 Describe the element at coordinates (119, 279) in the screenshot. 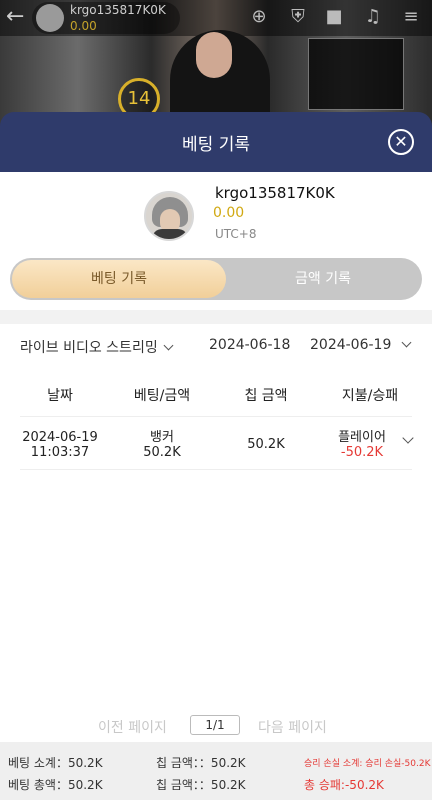

I see `tab-bet-record: 베팅 기록` at that location.